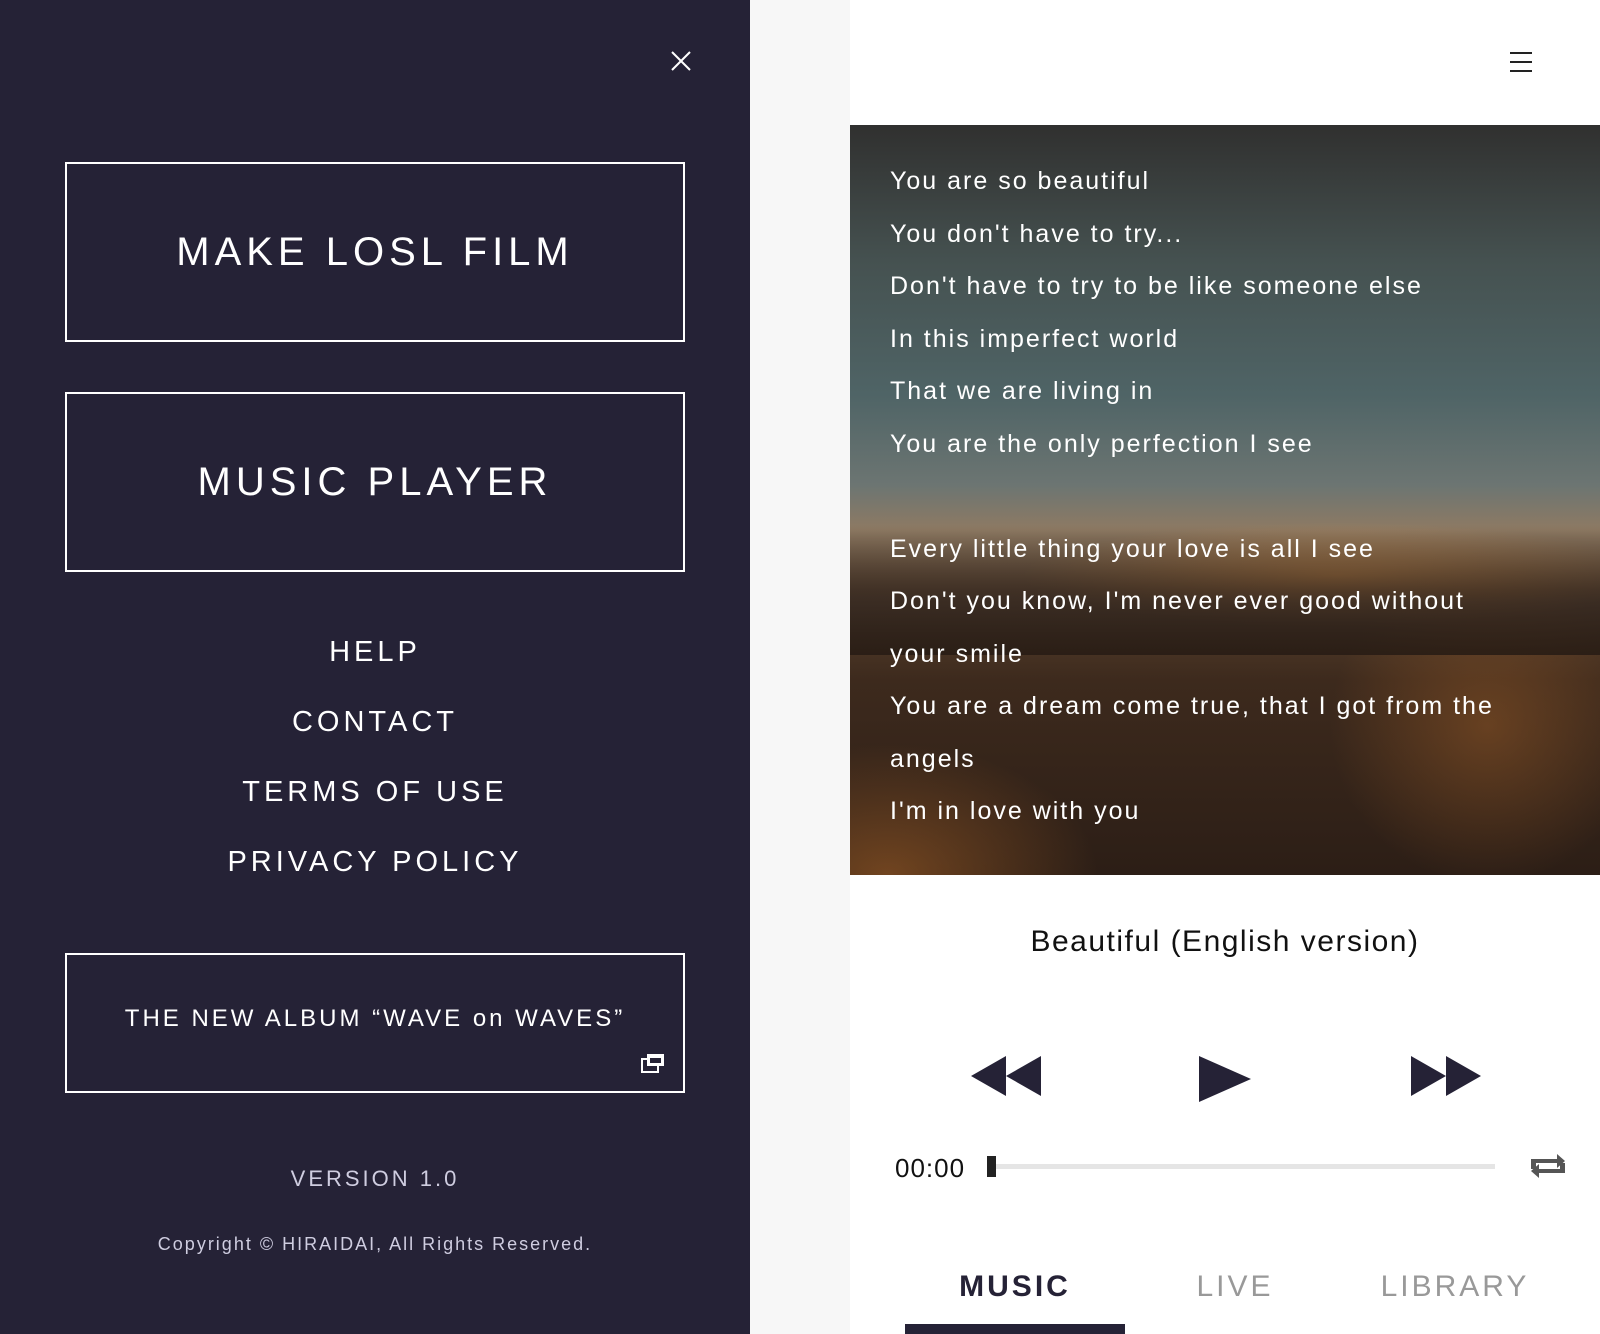 The image size is (1600, 1334). Describe the element at coordinates (1225, 941) in the screenshot. I see `song-title: Beautiful (English version)` at that location.